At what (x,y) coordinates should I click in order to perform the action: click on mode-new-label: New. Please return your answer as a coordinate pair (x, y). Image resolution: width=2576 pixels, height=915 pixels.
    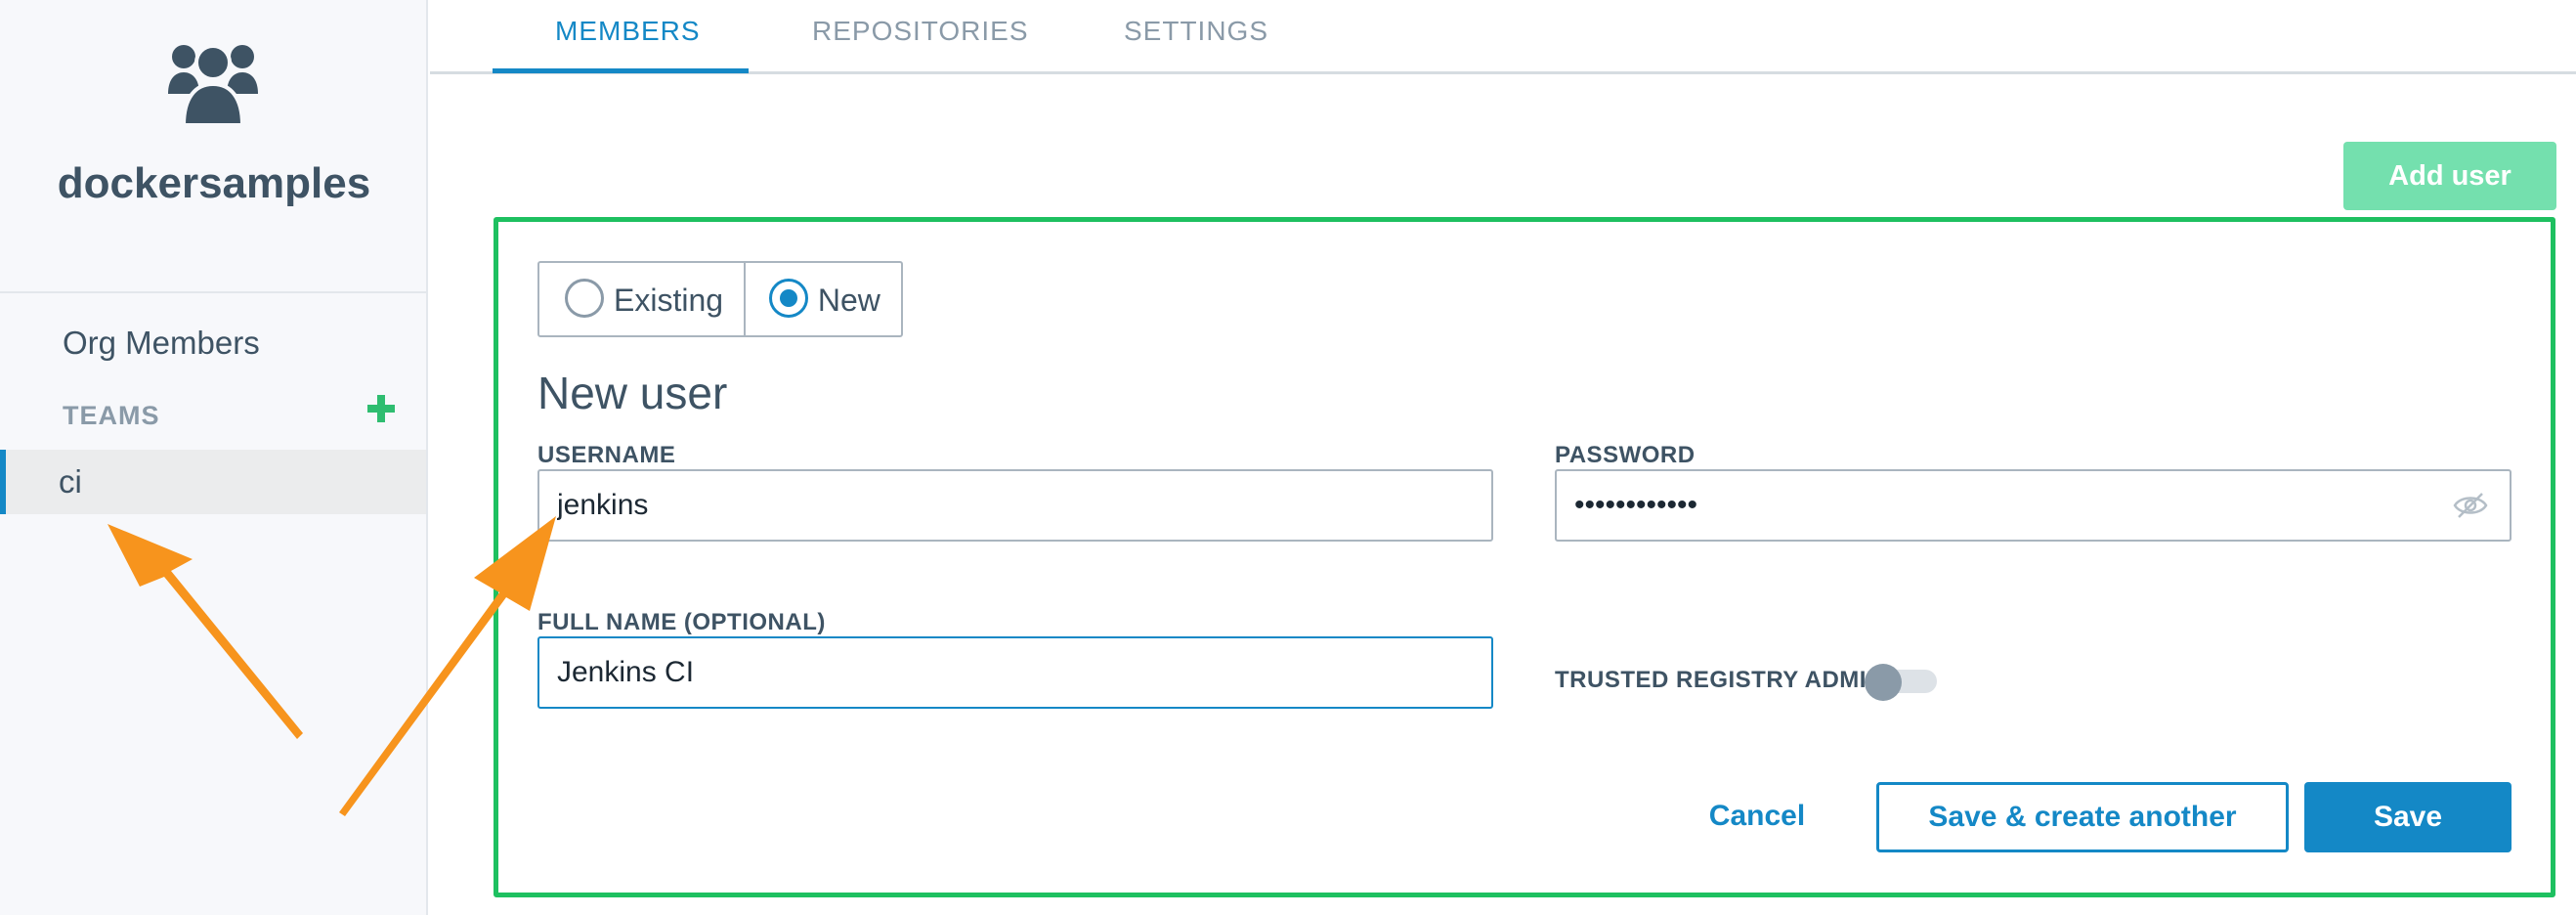
    Looking at the image, I should click on (849, 300).